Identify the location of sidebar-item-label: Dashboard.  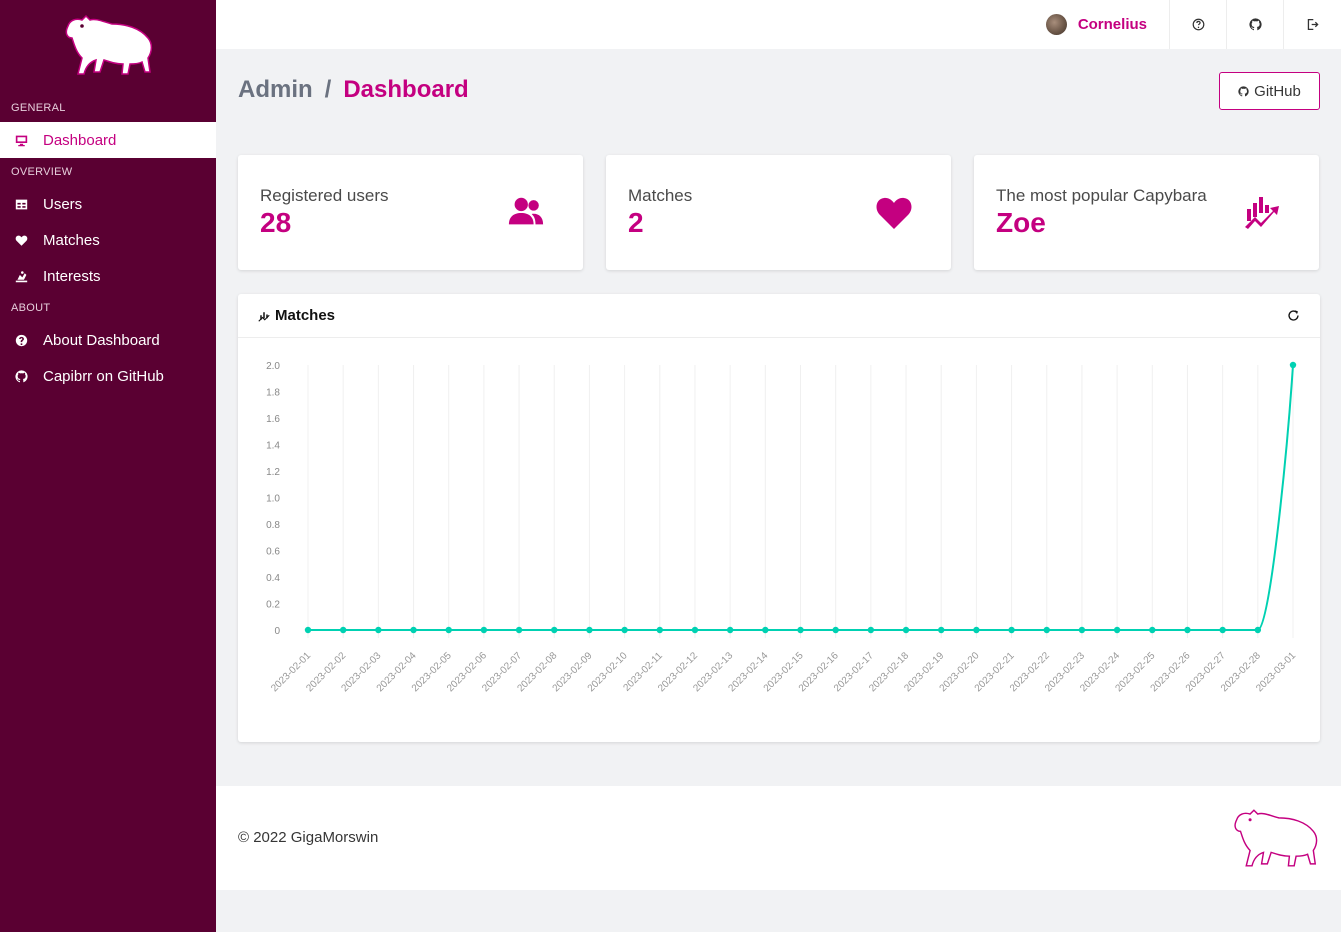
(80, 140).